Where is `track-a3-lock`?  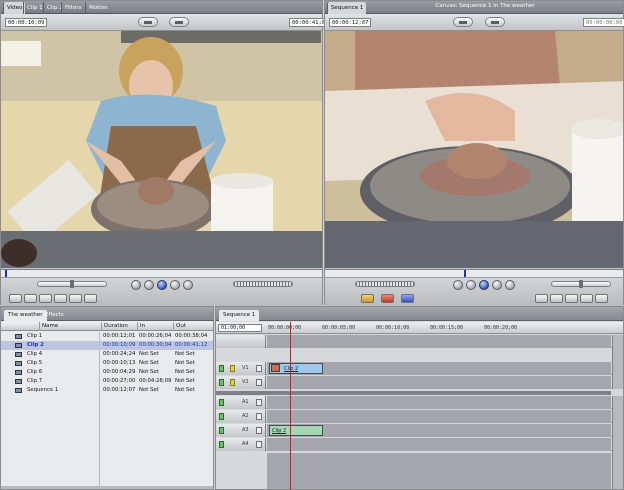
track-a3-lock is located at coordinates (259, 430).